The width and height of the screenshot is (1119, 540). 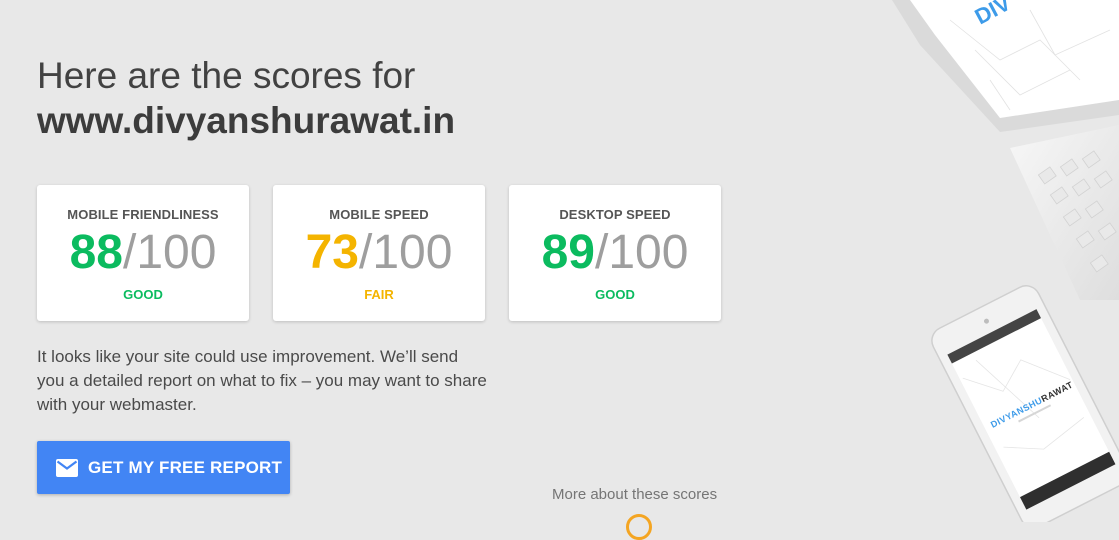 What do you see at coordinates (67, 467) in the screenshot?
I see `mail-icon` at bounding box center [67, 467].